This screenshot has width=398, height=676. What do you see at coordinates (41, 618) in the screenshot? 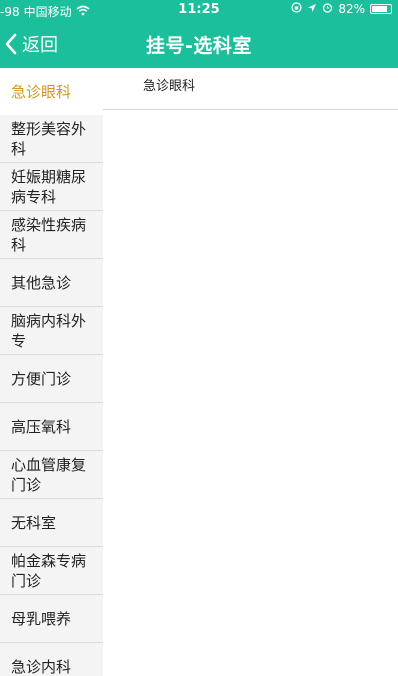
I see `sidebar-item-label: 母乳喂养` at bounding box center [41, 618].